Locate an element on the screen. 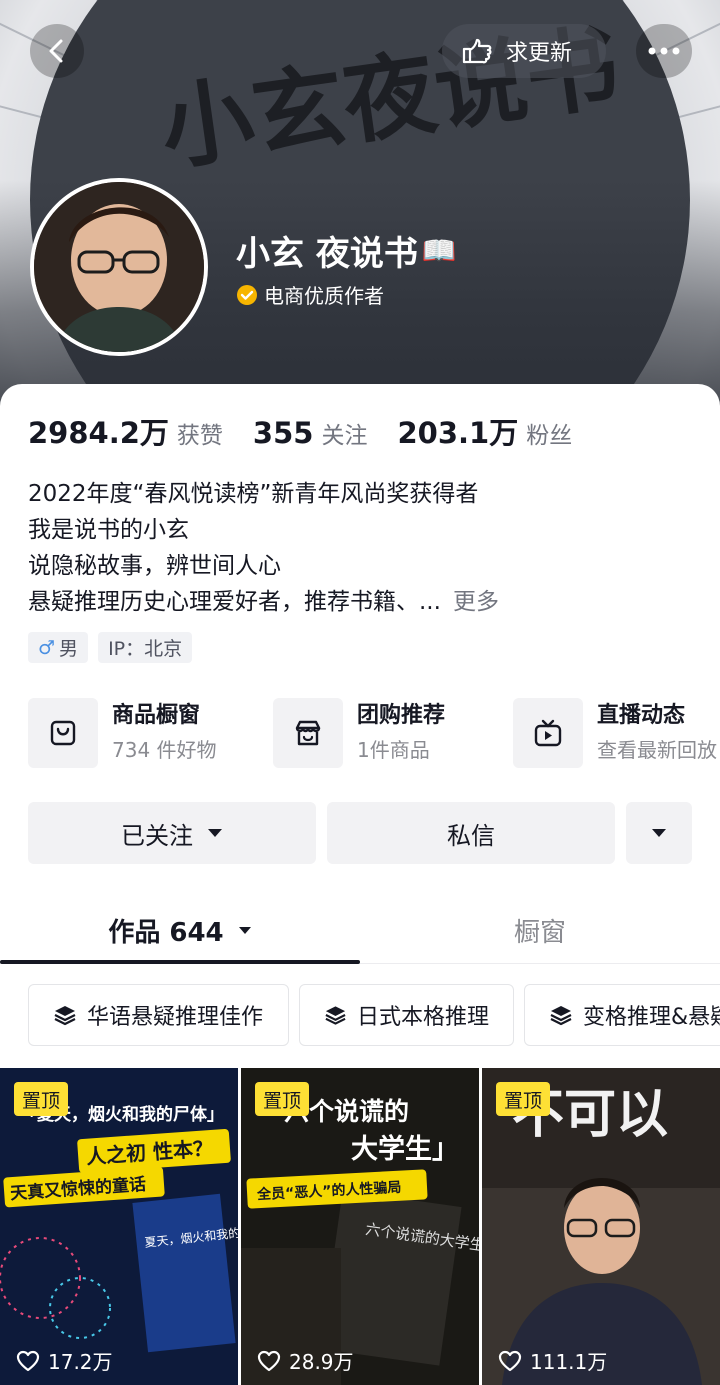 The width and height of the screenshot is (720, 1385). service-subtitle: 1件商品 is located at coordinates (393, 750).